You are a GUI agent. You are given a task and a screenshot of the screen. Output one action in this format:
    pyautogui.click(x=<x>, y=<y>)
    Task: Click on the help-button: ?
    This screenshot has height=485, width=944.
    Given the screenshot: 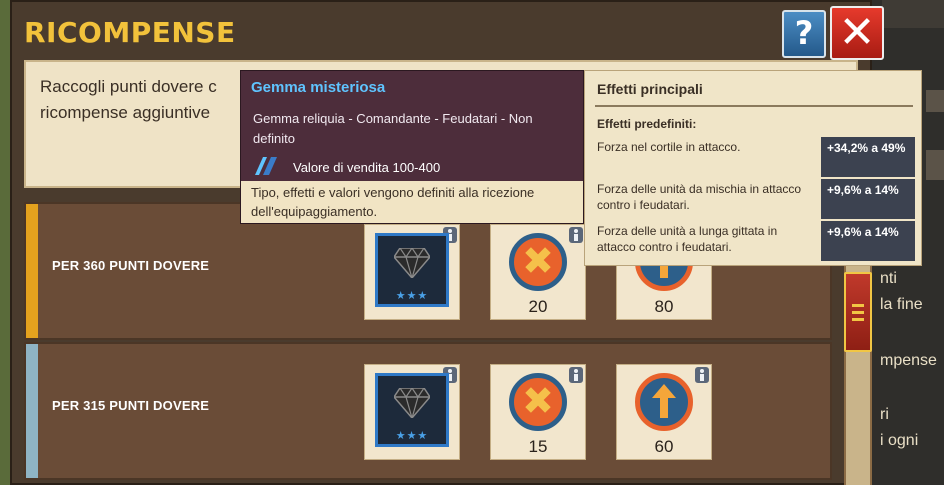 What is the action you would take?
    pyautogui.click(x=804, y=34)
    